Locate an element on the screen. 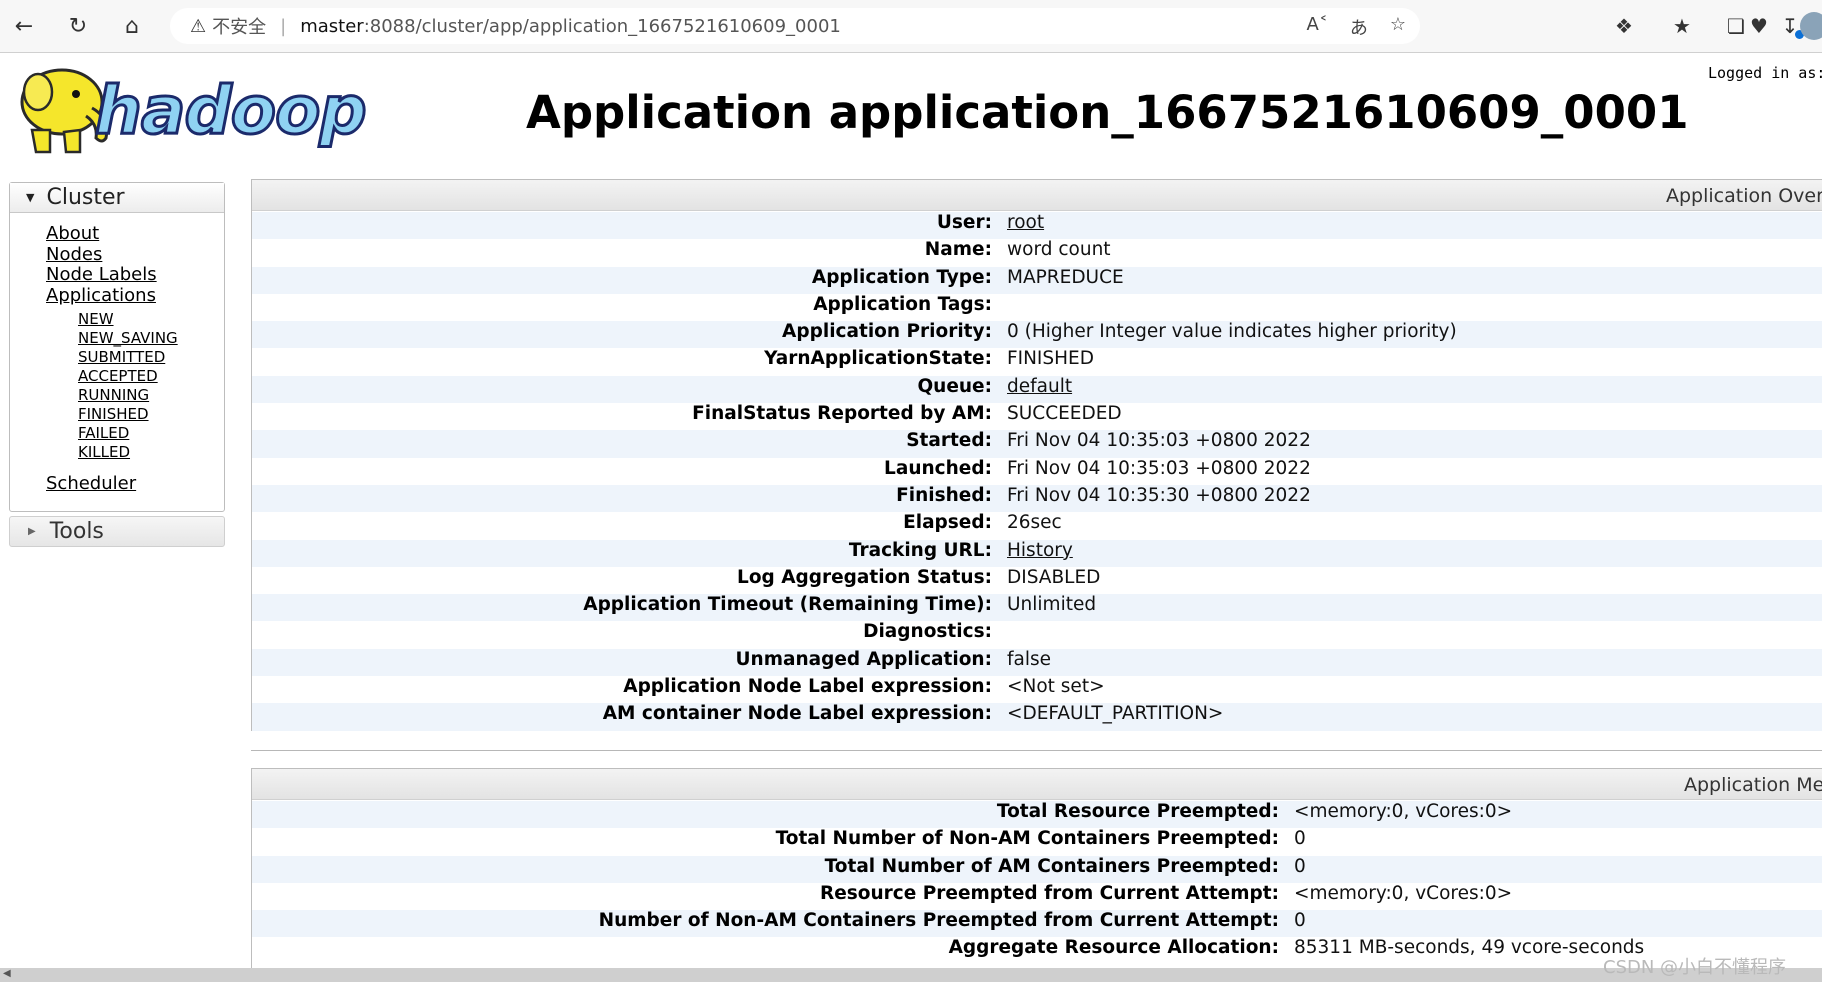 This screenshot has height=991, width=1822. add-favorite-icon: ☆ is located at coordinates (1398, 27).